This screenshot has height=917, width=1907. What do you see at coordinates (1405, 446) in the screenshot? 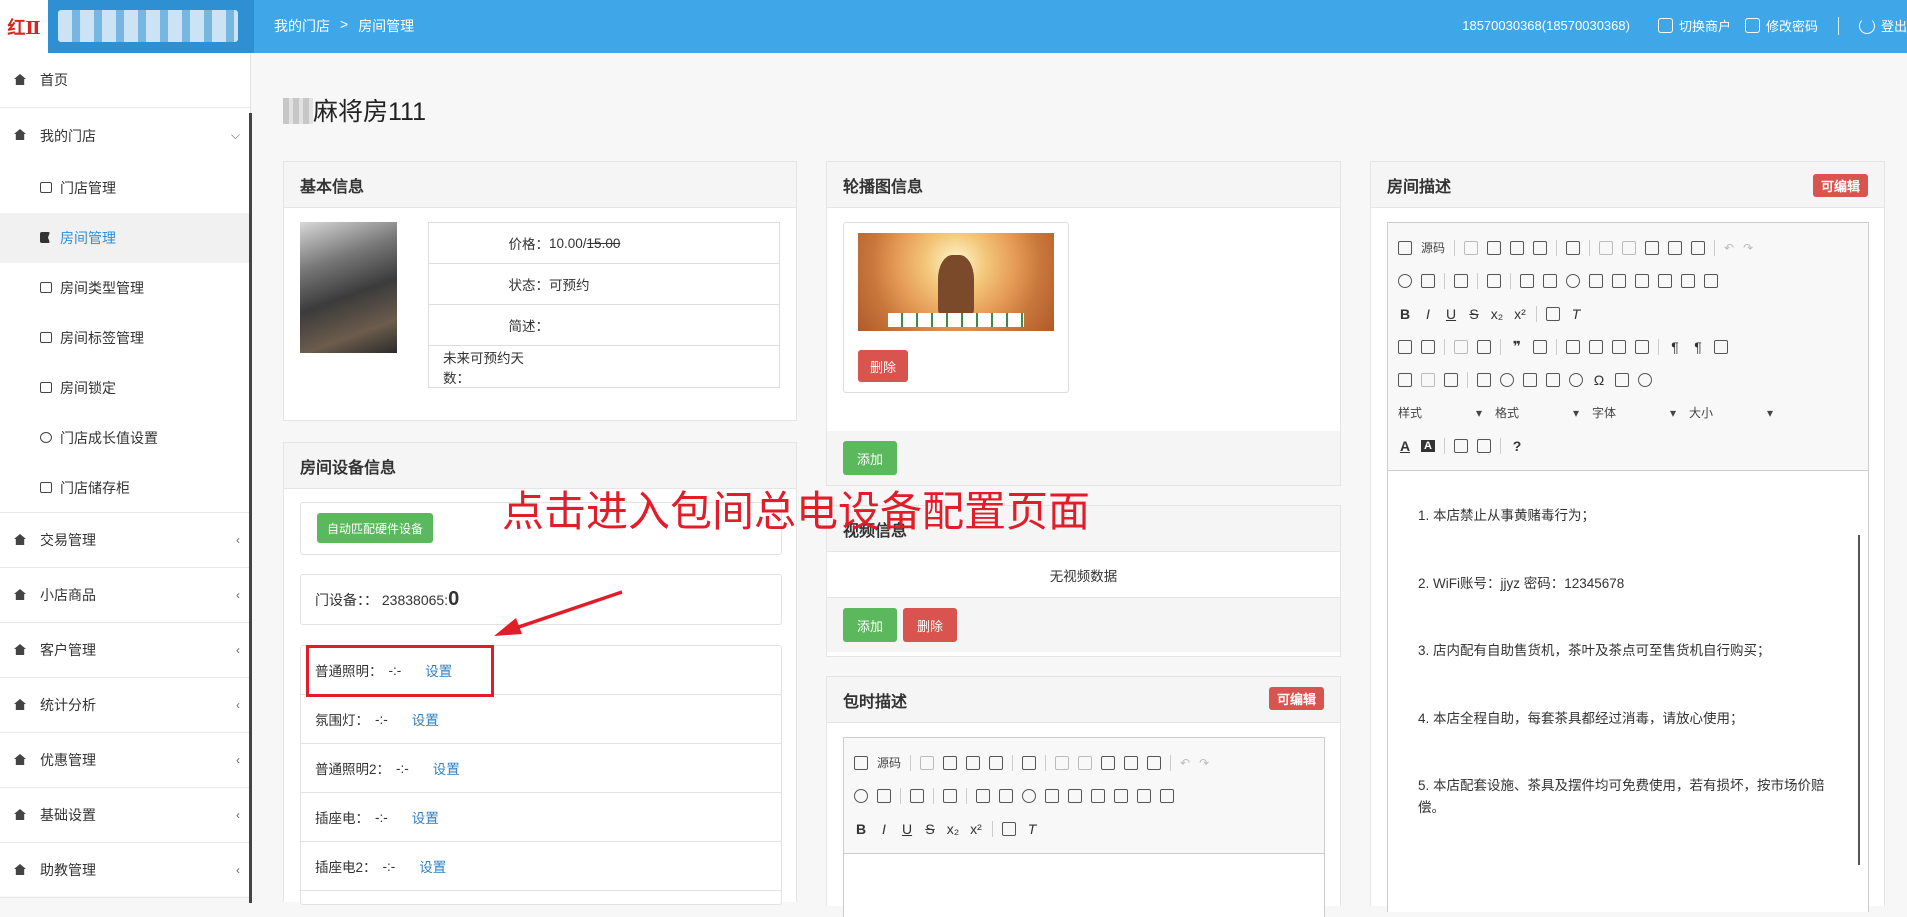
I see `text-color-icon: A` at bounding box center [1405, 446].